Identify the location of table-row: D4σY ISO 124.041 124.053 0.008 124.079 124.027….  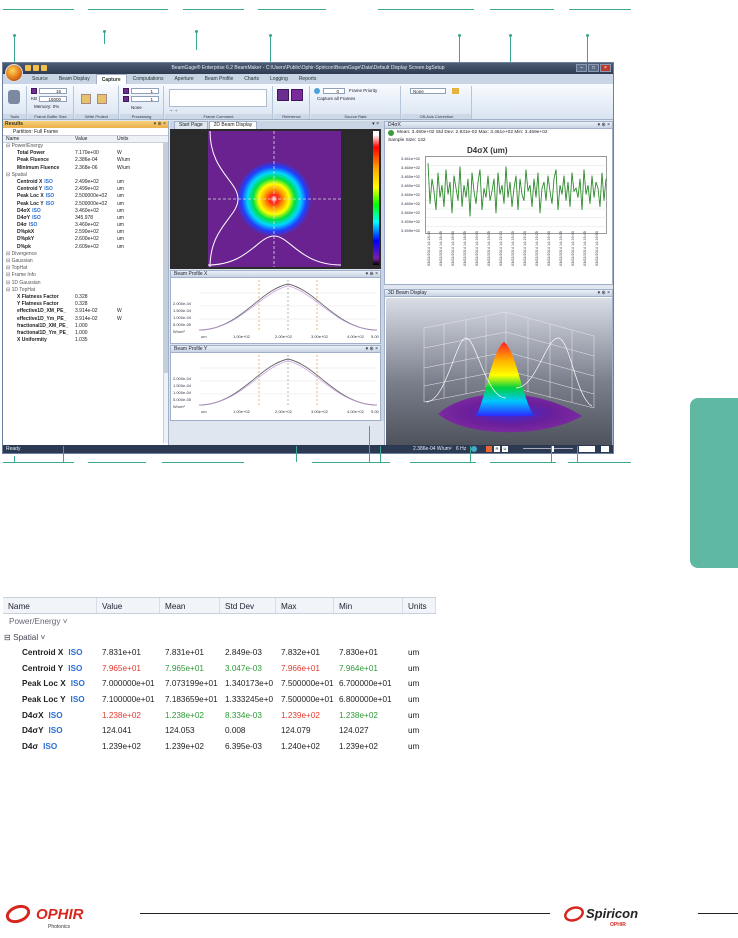
(219, 731).